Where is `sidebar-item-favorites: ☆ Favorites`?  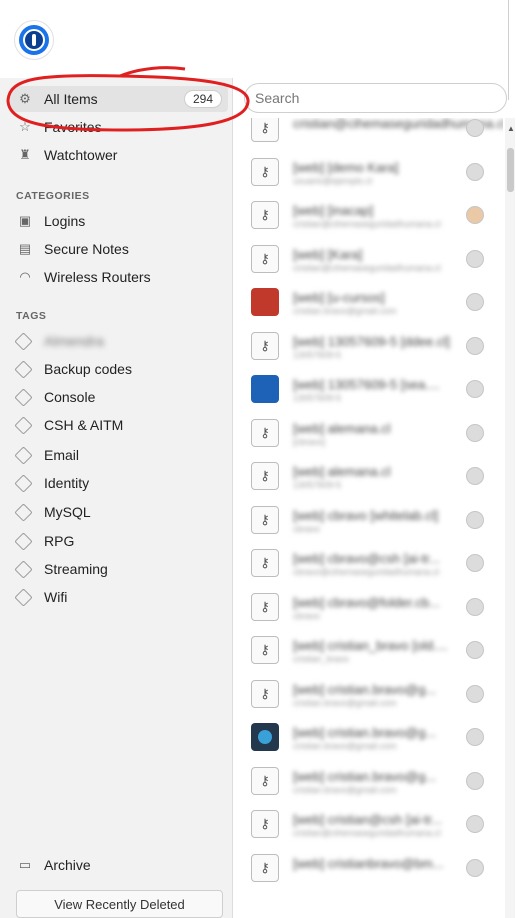 sidebar-item-favorites: ☆ Favorites is located at coordinates (120, 127).